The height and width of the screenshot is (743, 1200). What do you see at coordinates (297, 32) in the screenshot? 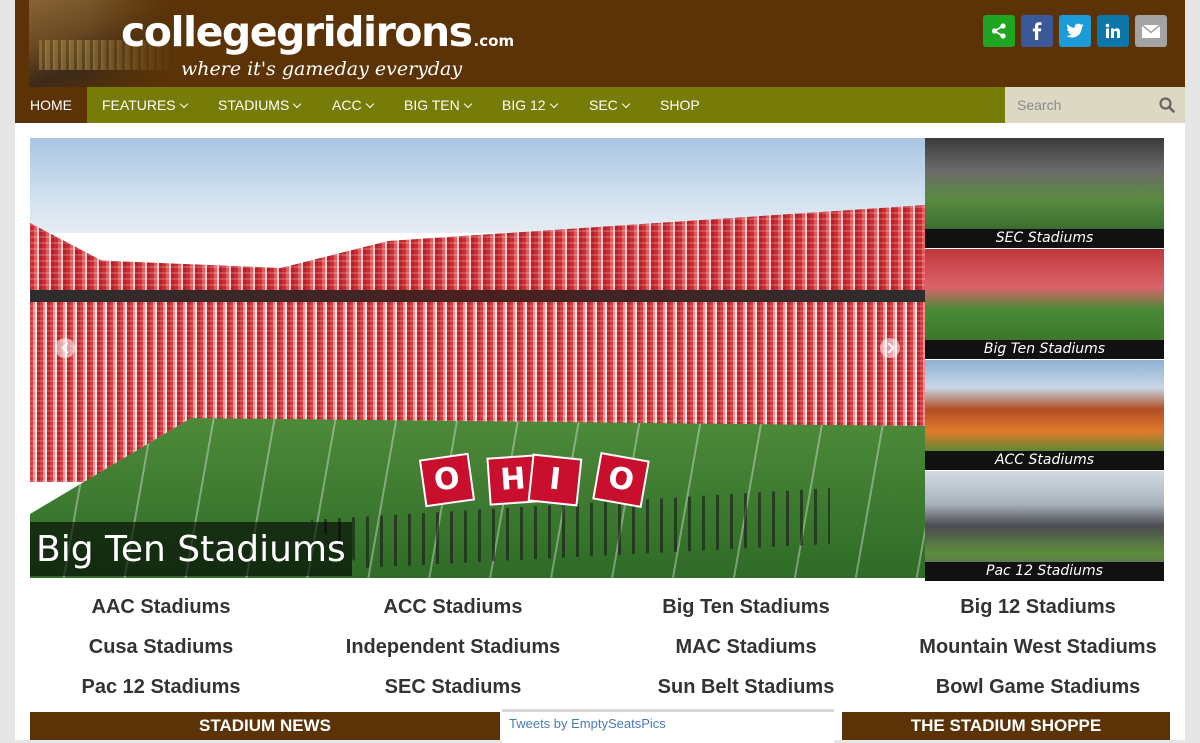
I see `logo-text: collegegridirons` at bounding box center [297, 32].